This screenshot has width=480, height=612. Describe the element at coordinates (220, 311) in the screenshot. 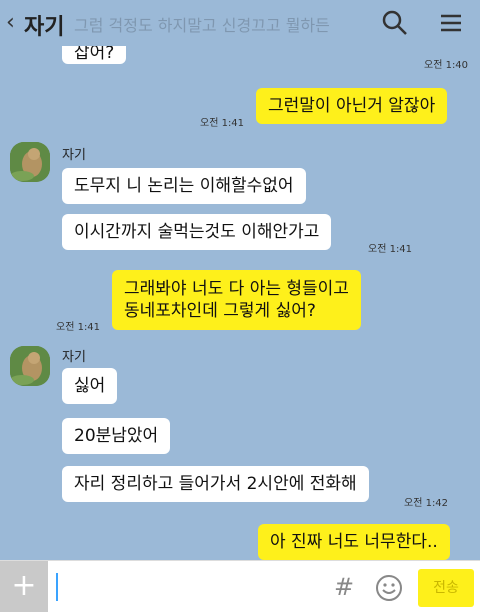

I see `message-text-line: 동네포차인데 그렇게 싫어?` at that location.